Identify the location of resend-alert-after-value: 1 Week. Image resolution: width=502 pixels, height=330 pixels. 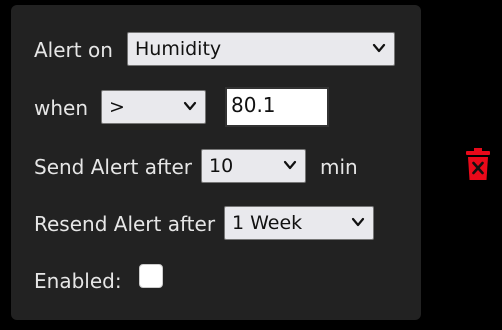
(267, 223).